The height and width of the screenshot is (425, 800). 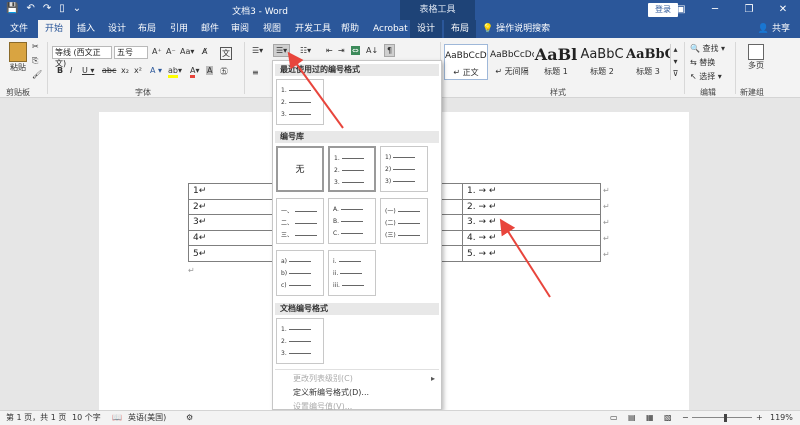 I want to click on superscript-icon: x², so click(x=138, y=70).